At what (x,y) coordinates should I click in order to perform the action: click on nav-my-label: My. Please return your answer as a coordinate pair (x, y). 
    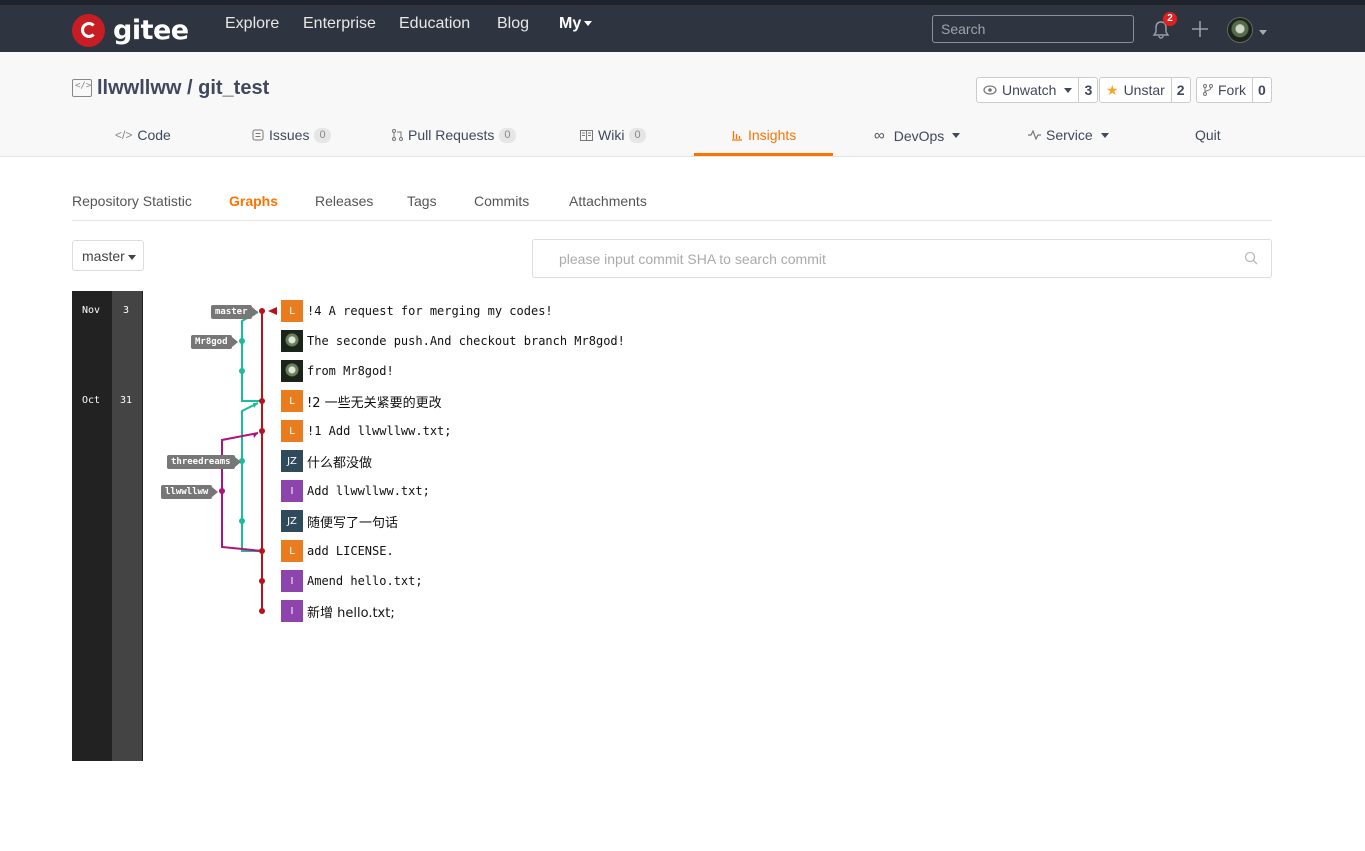
    Looking at the image, I should click on (570, 23).